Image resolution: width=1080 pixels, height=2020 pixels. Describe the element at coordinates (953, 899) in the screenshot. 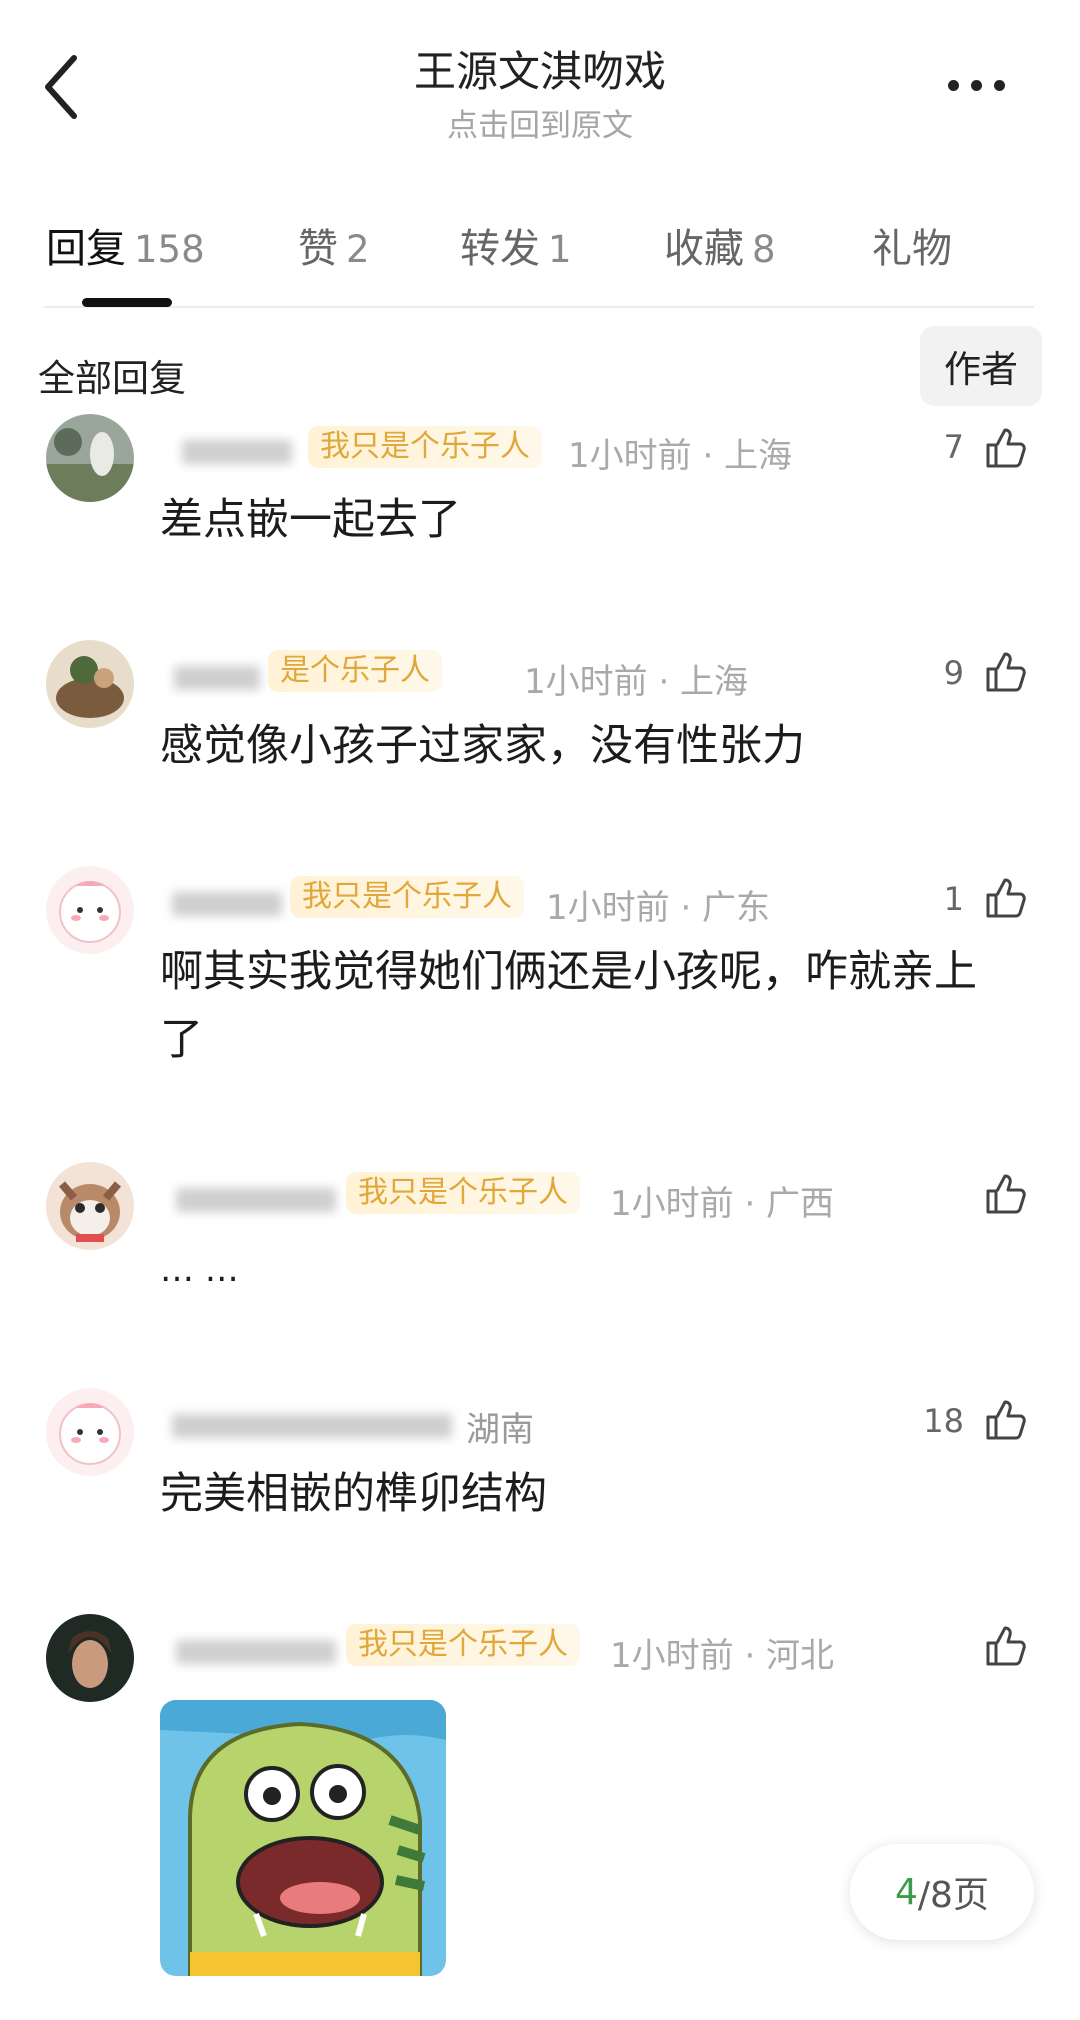

I see `like-count: 1` at that location.